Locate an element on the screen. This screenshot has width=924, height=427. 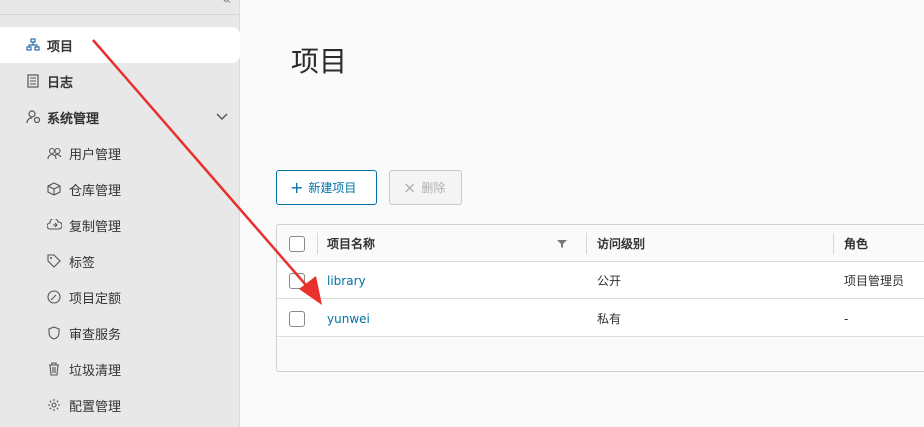
table-row: yunwei 私有 - is located at coordinates (600, 318).